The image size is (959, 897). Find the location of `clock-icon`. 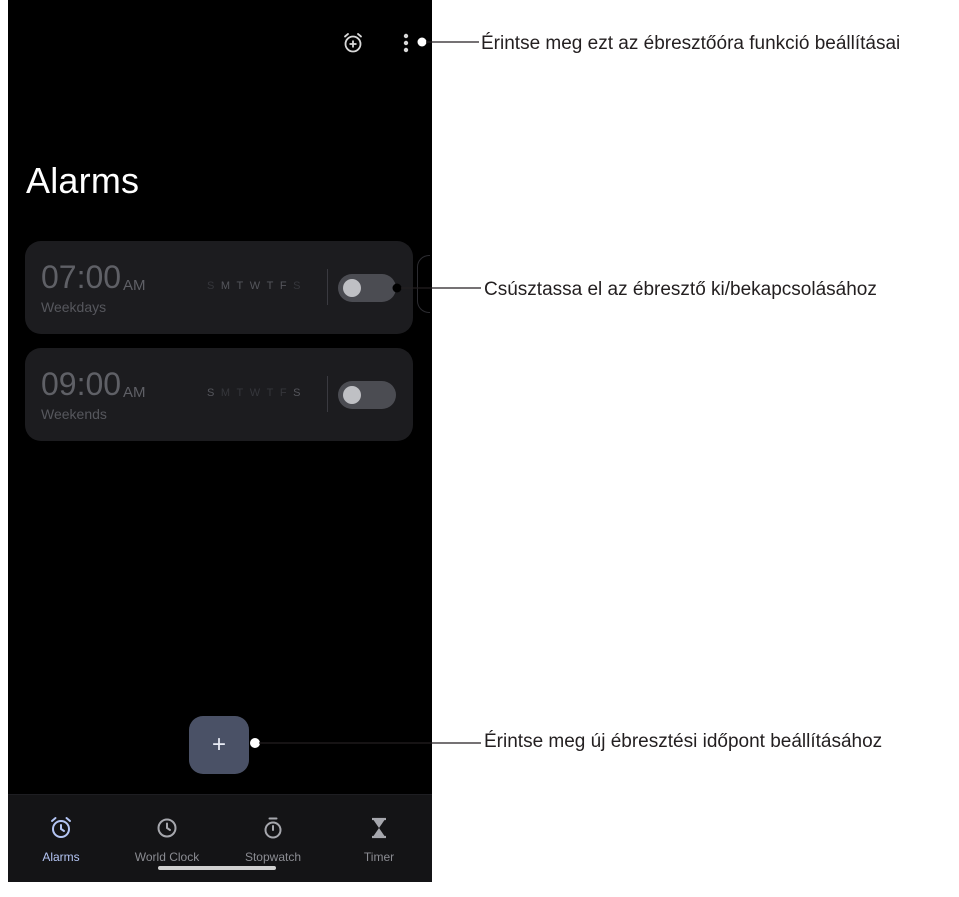

clock-icon is located at coordinates (167, 828).